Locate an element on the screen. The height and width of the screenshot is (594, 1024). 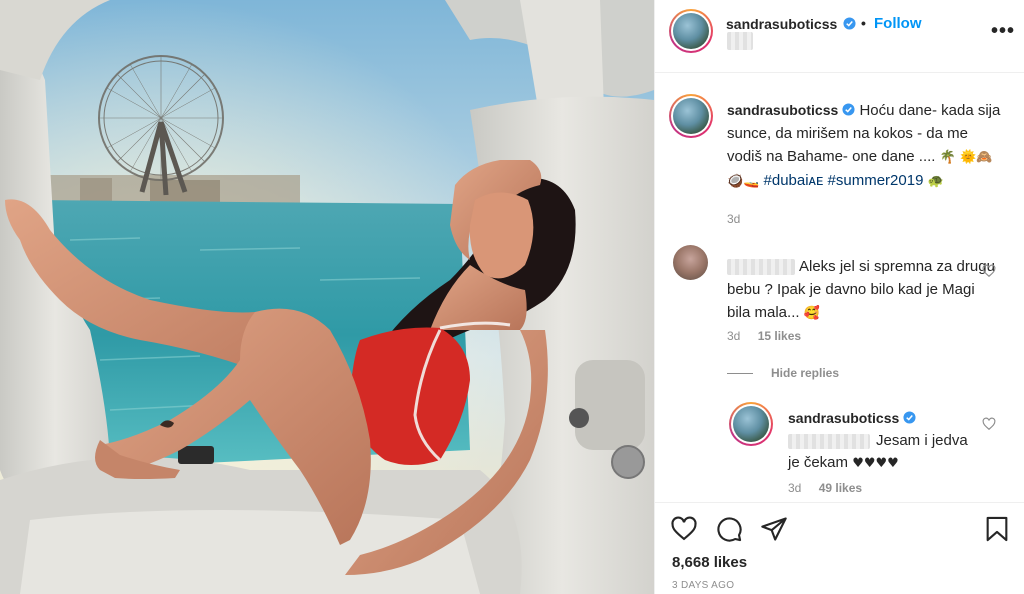
reply-username: sandrasuboticss is located at coordinates (843, 418).